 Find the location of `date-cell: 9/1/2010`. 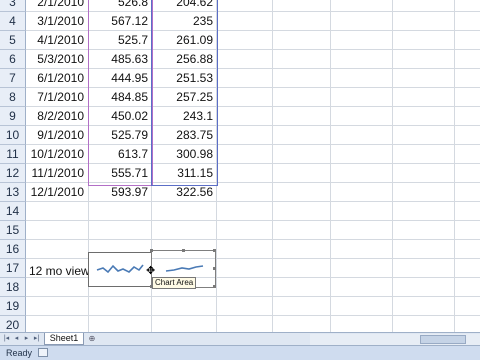

date-cell: 9/1/2010 is located at coordinates (55, 135).